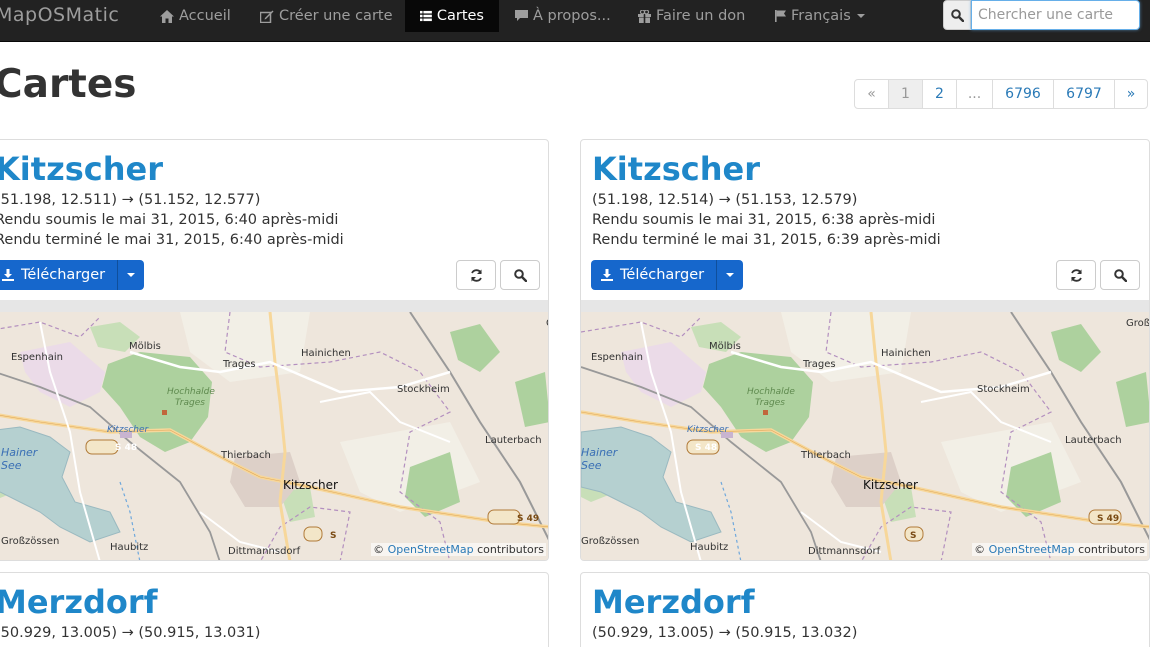  What do you see at coordinates (460, 16) in the screenshot?
I see `nav-cartes-label: Cartes` at bounding box center [460, 16].